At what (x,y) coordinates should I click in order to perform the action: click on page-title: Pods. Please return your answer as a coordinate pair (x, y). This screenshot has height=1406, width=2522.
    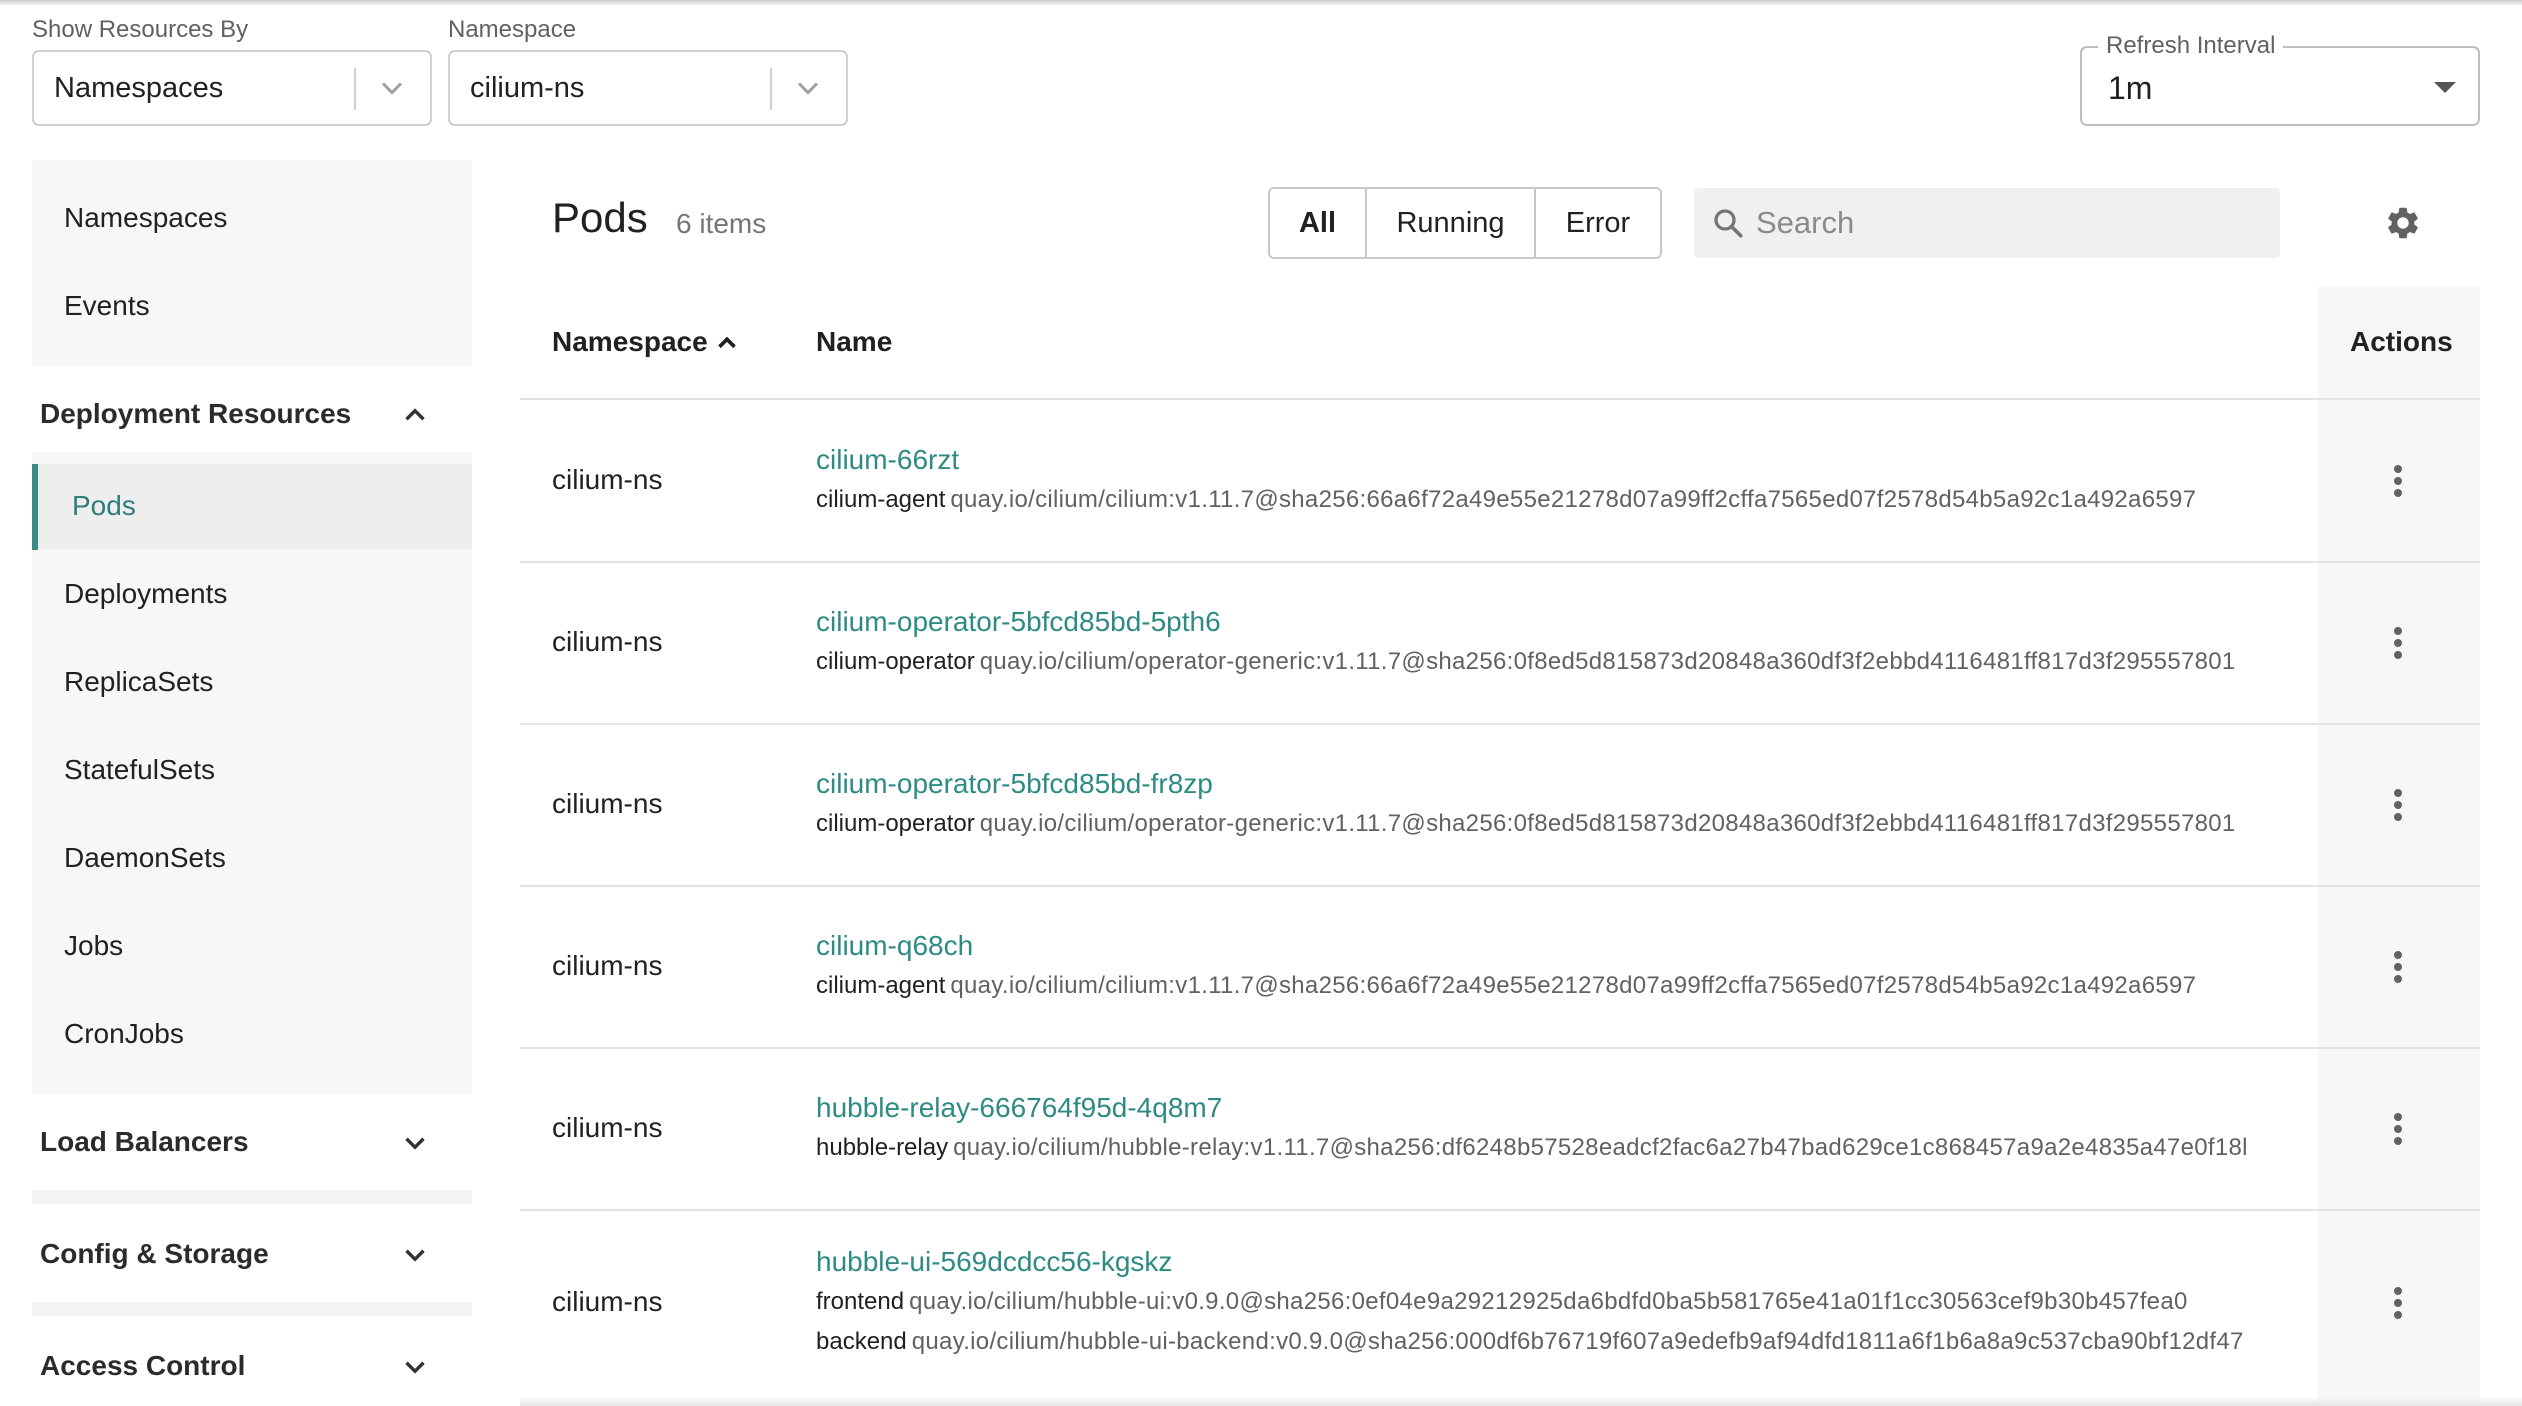
    Looking at the image, I should click on (600, 217).